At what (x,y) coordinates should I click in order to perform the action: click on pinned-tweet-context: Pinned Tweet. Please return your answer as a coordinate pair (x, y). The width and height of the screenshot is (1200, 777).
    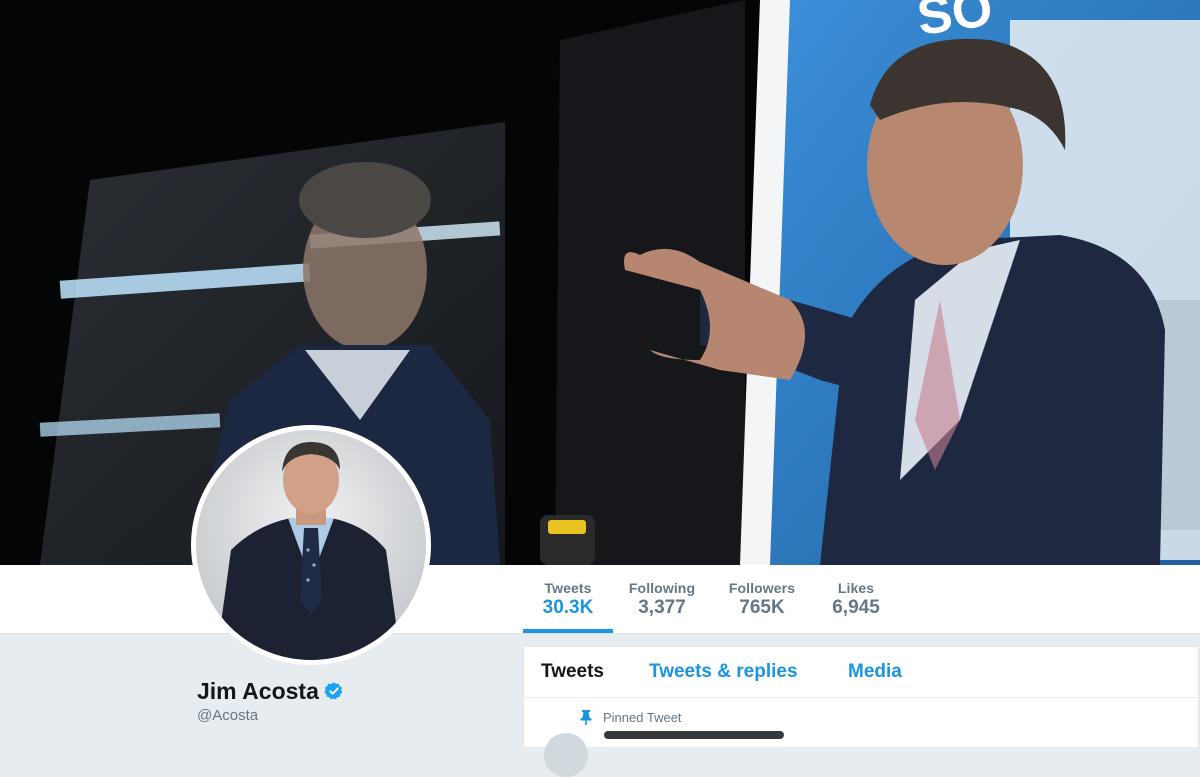
    Looking at the image, I should click on (630, 717).